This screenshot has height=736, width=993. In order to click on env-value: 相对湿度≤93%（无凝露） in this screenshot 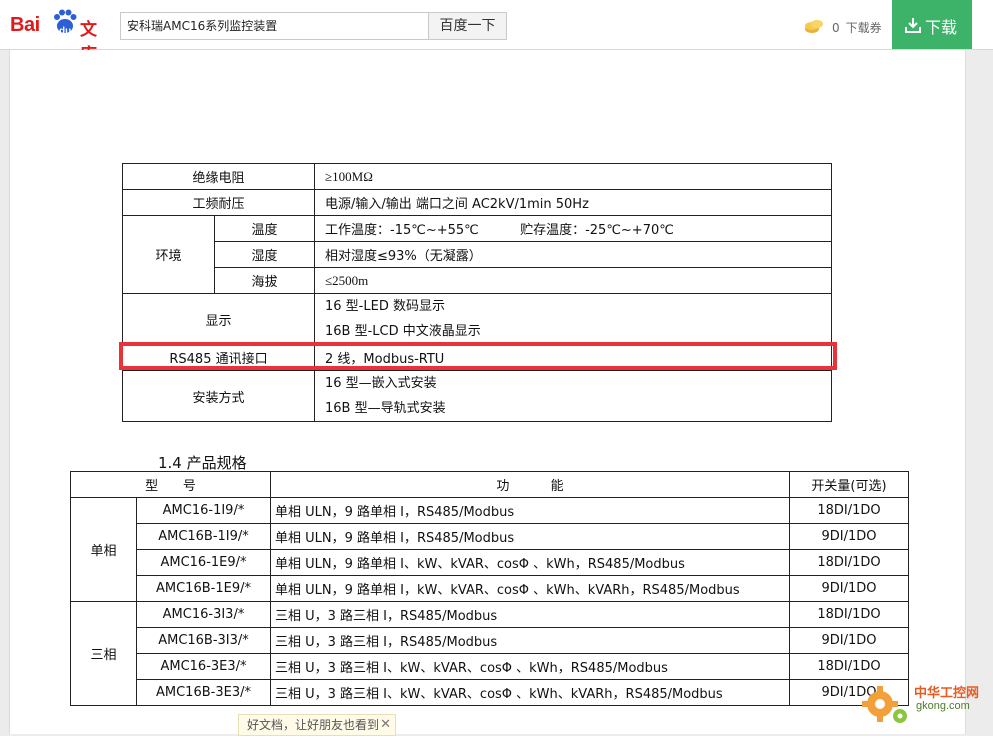, I will do `click(573, 254)`.